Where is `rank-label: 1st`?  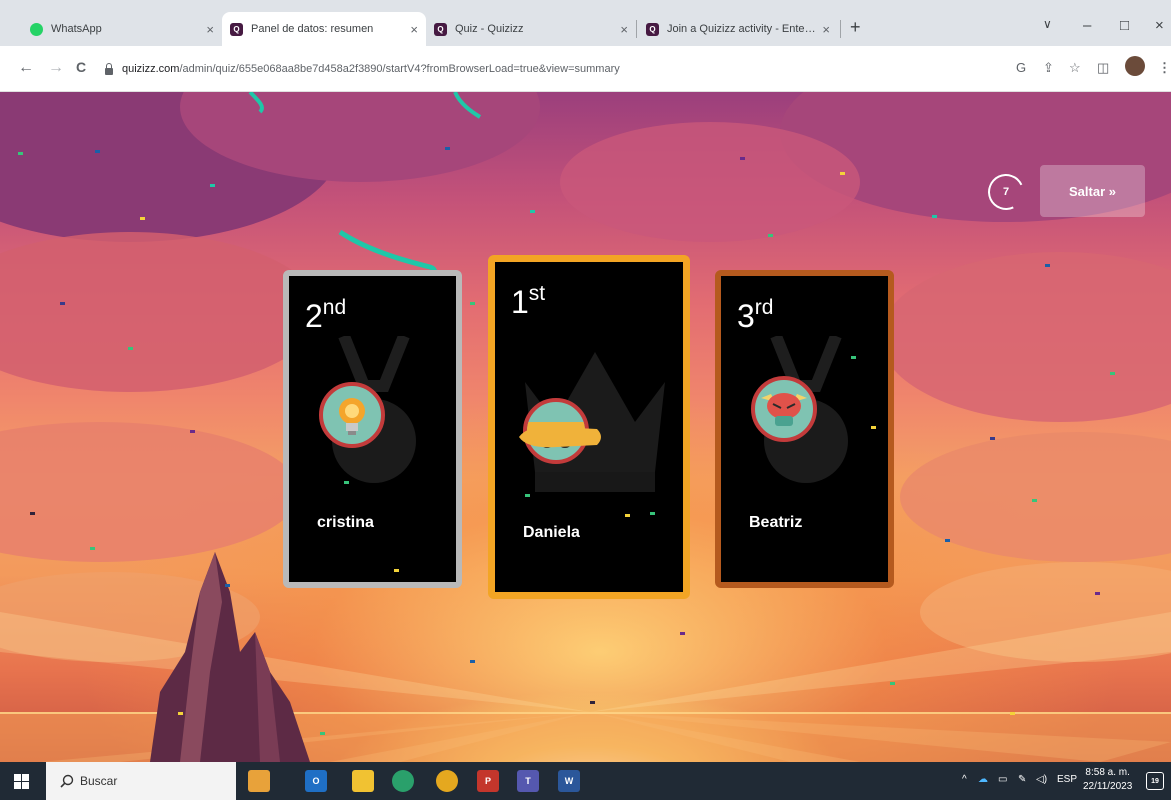 rank-label: 1st is located at coordinates (528, 301).